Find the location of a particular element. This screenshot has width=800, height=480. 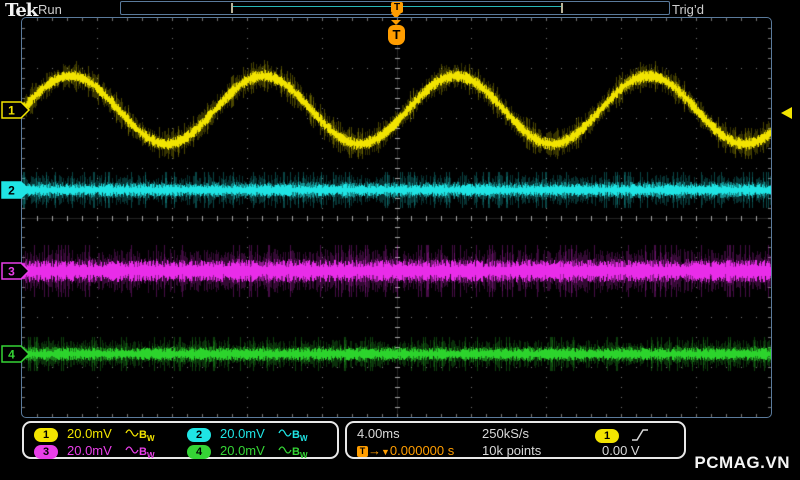

channel-3-readout: 3 20.0mV BW is located at coordinates (94, 452).